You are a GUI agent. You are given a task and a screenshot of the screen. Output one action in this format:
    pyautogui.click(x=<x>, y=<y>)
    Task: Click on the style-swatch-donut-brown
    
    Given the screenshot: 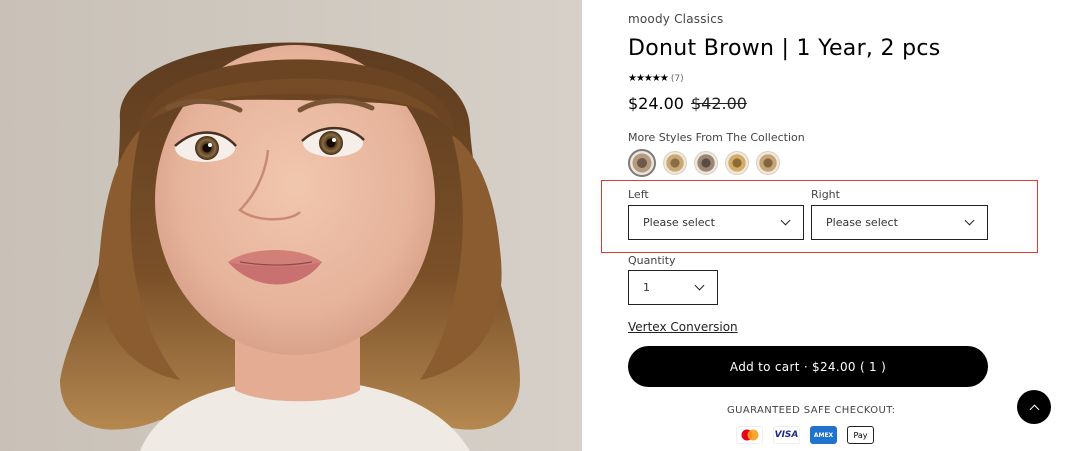 What is the action you would take?
    pyautogui.click(x=642, y=163)
    